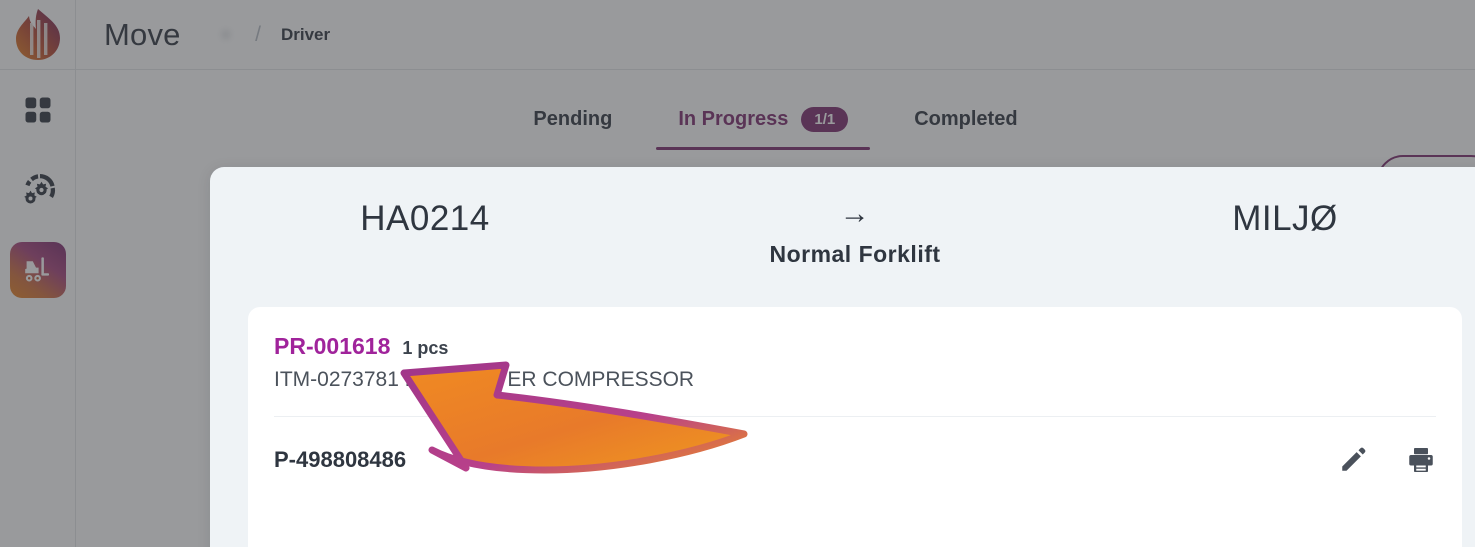 This screenshot has width=1475, height=547. What do you see at coordinates (855, 213) in the screenshot?
I see `arrow-right-icon: →` at bounding box center [855, 213].